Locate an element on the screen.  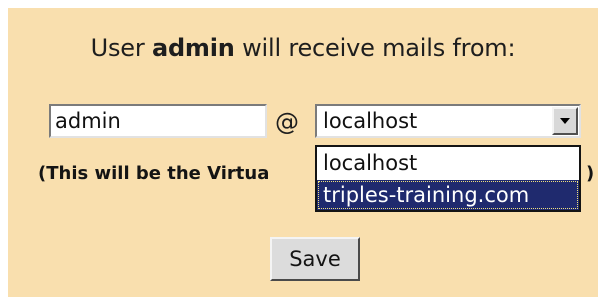
virtual-note-text: (This will be the Virtua is located at coordinates (154, 173).